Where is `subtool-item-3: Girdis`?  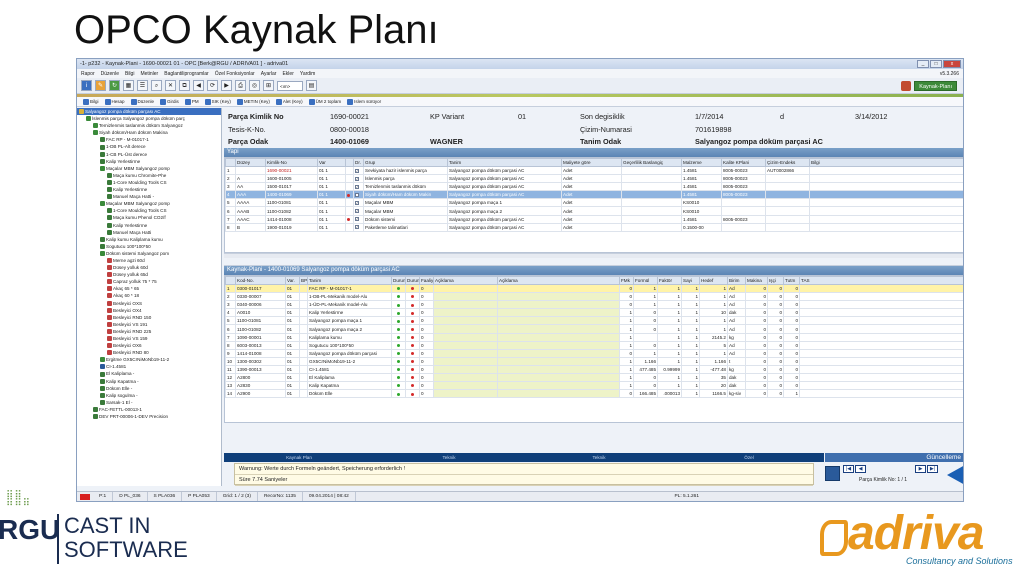
subtool-item-3: Girdis is located at coordinates (169, 101).